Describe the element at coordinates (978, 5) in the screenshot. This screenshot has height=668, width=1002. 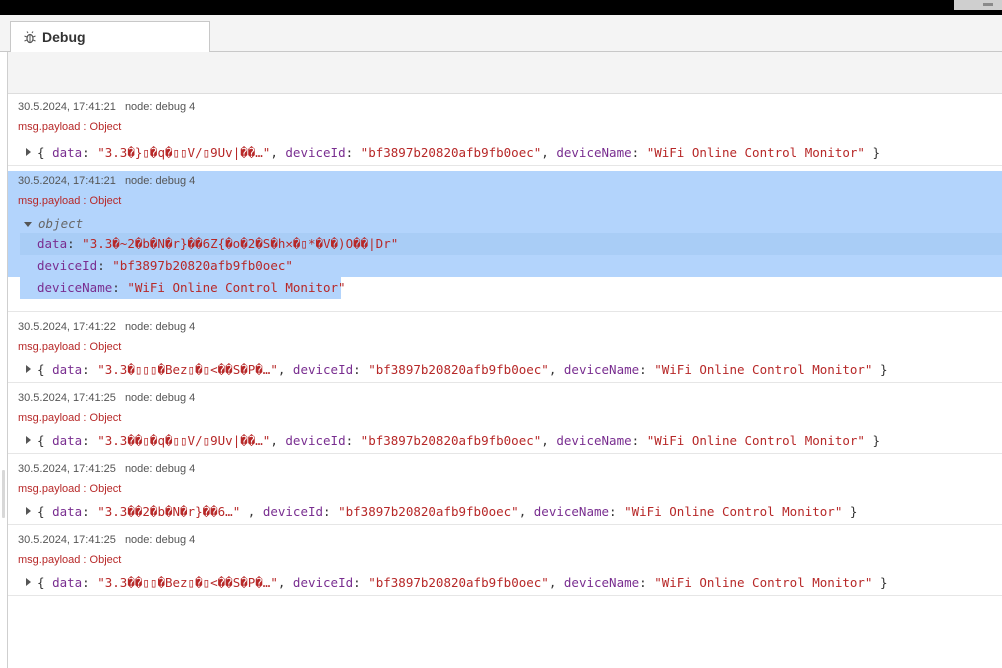
I see `window-minimize-button` at that location.